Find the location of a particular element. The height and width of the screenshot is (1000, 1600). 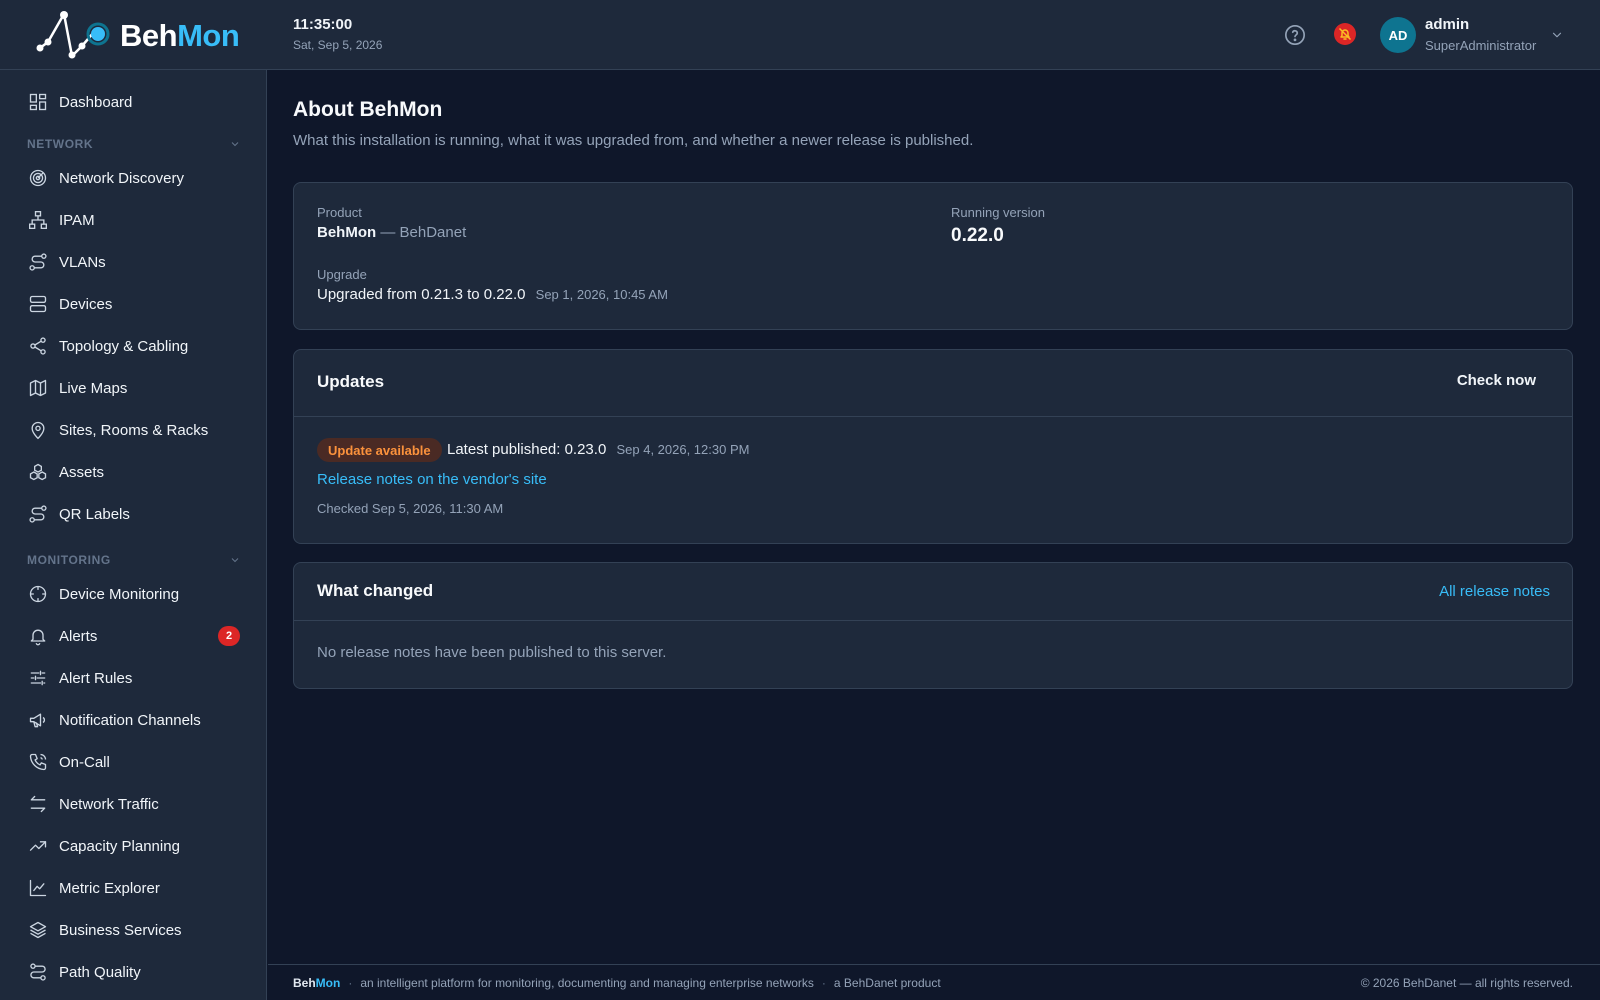

user-name: admin is located at coordinates (1447, 24).